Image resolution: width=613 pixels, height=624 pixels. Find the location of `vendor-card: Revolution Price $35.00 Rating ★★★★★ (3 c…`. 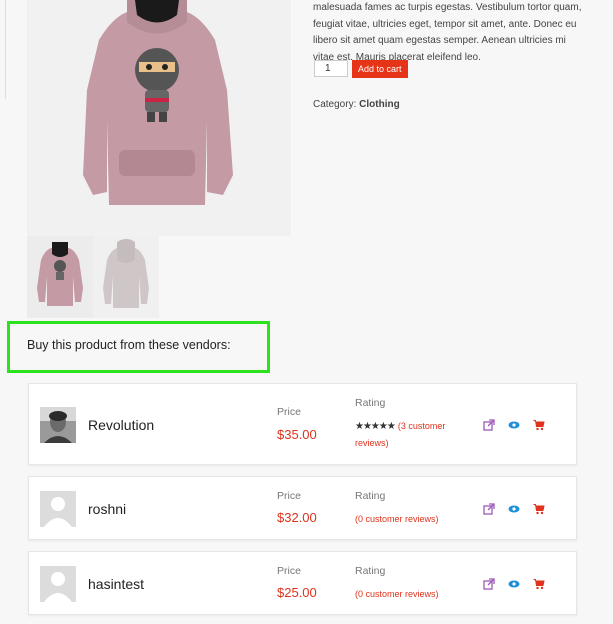

vendor-card: Revolution Price $35.00 Rating ★★★★★ (3 c… is located at coordinates (302, 424).